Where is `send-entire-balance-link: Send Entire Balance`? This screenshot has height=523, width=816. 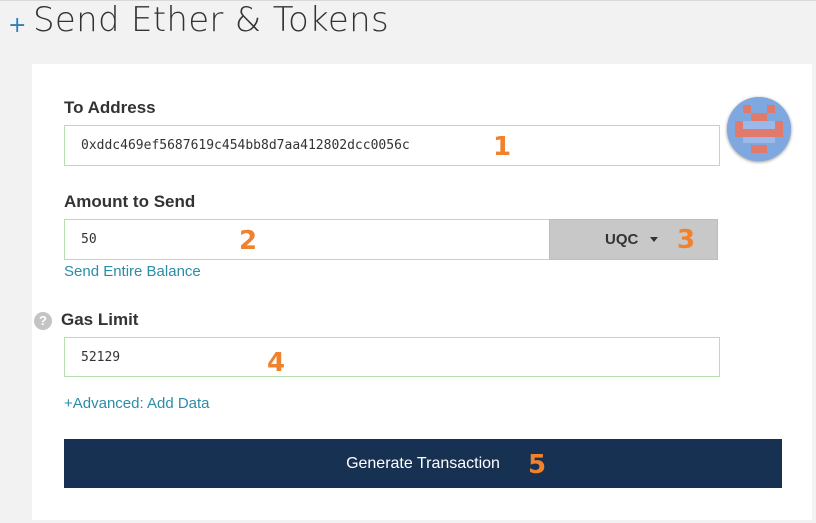 send-entire-balance-link: Send Entire Balance is located at coordinates (132, 271).